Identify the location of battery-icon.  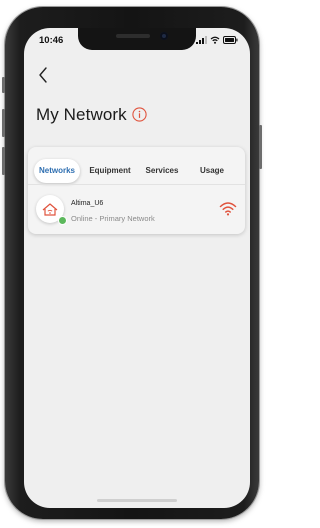
(230, 40).